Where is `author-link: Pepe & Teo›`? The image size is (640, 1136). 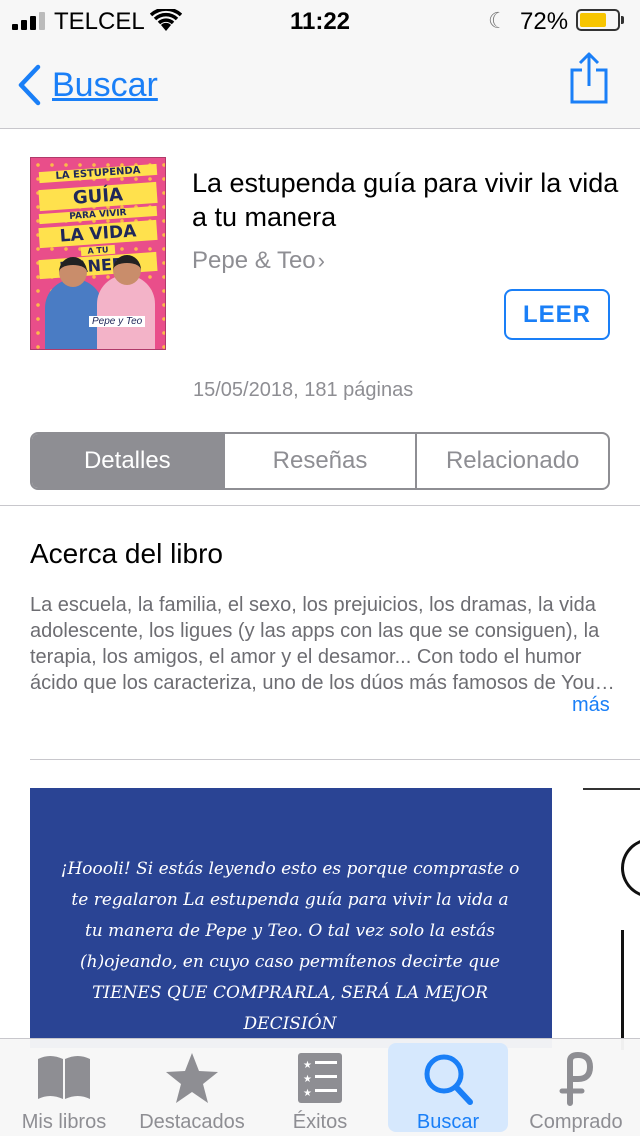
author-link: Pepe & Teo› is located at coordinates (258, 261).